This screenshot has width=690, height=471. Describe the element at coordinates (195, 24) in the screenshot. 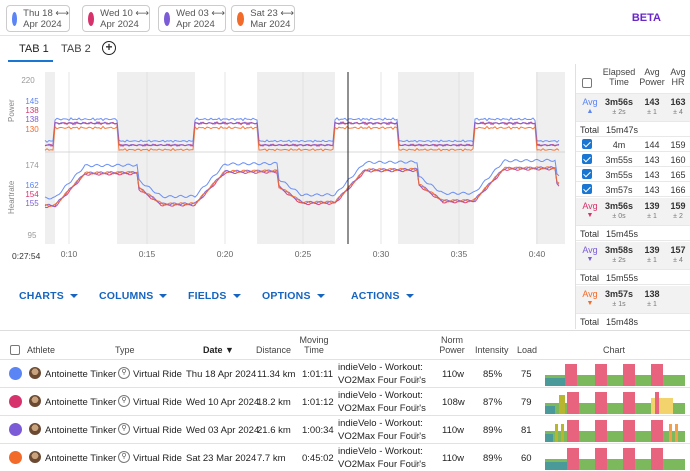

I see `chip-month: Apr 2024` at that location.